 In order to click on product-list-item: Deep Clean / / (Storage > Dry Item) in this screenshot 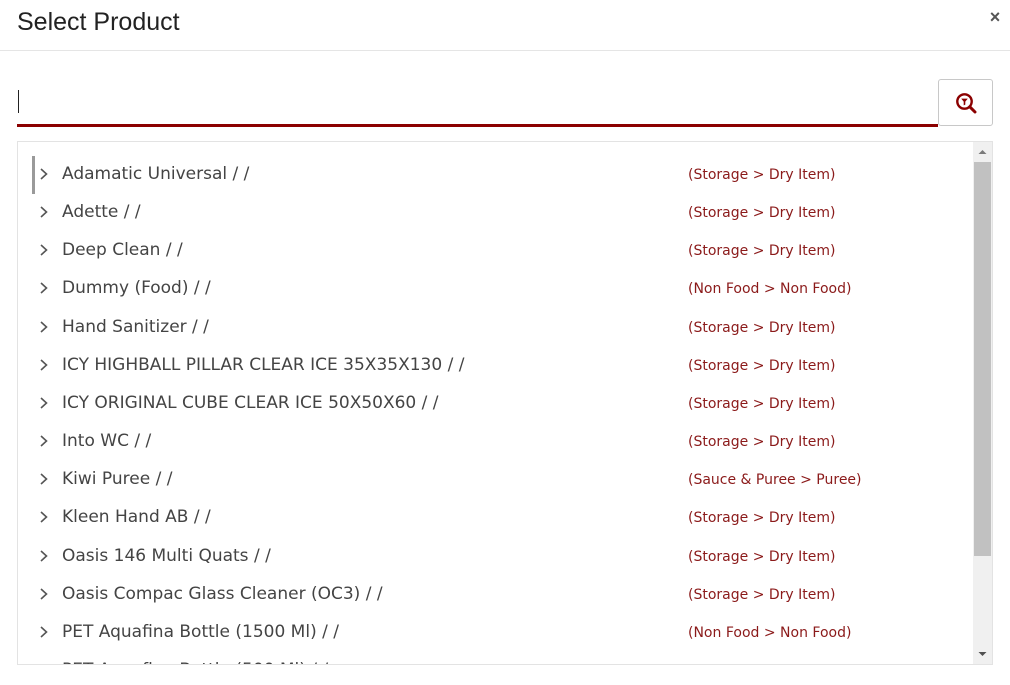, I will do `click(495, 239)`.